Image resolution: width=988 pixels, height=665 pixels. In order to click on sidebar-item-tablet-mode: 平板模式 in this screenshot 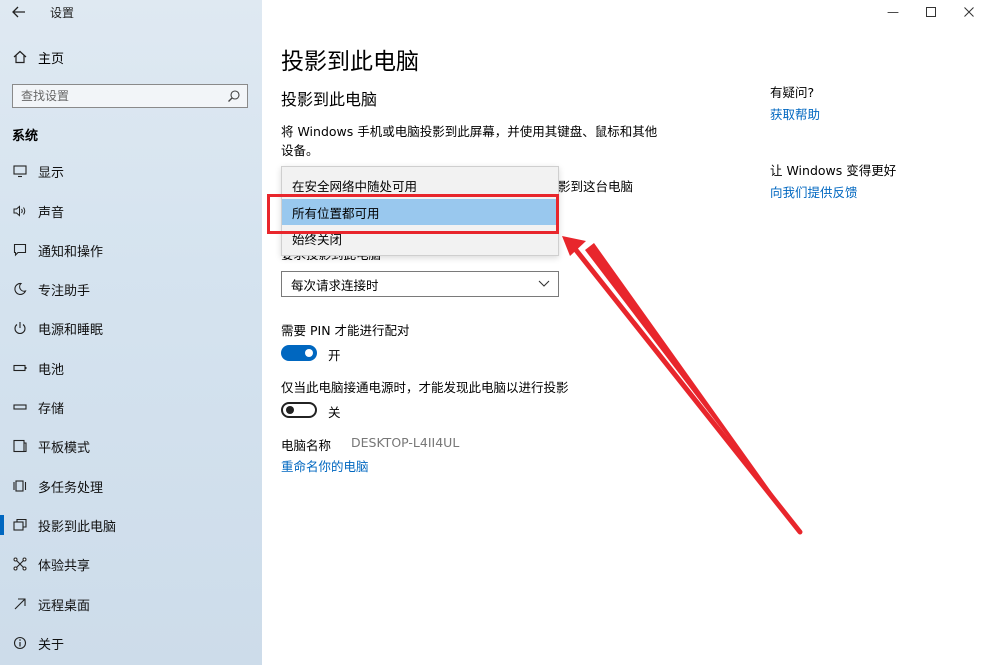, I will do `click(51, 446)`.